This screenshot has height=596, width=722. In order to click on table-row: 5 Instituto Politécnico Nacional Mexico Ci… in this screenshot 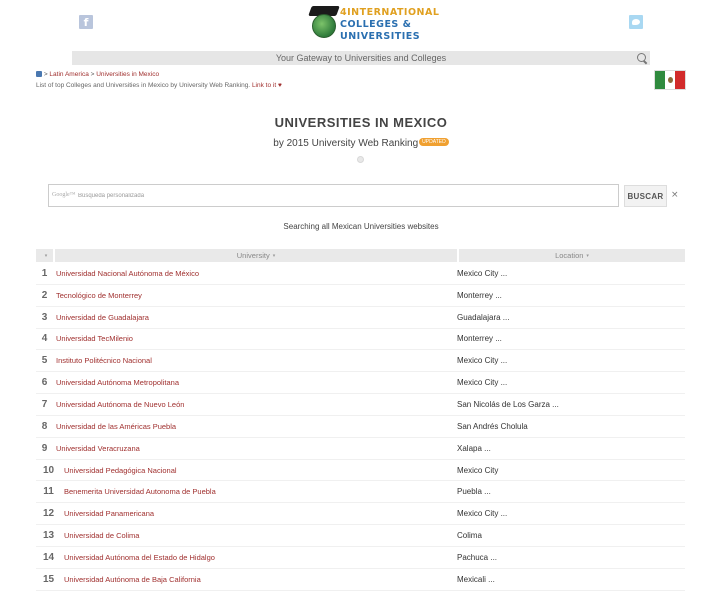, I will do `click(360, 361)`.